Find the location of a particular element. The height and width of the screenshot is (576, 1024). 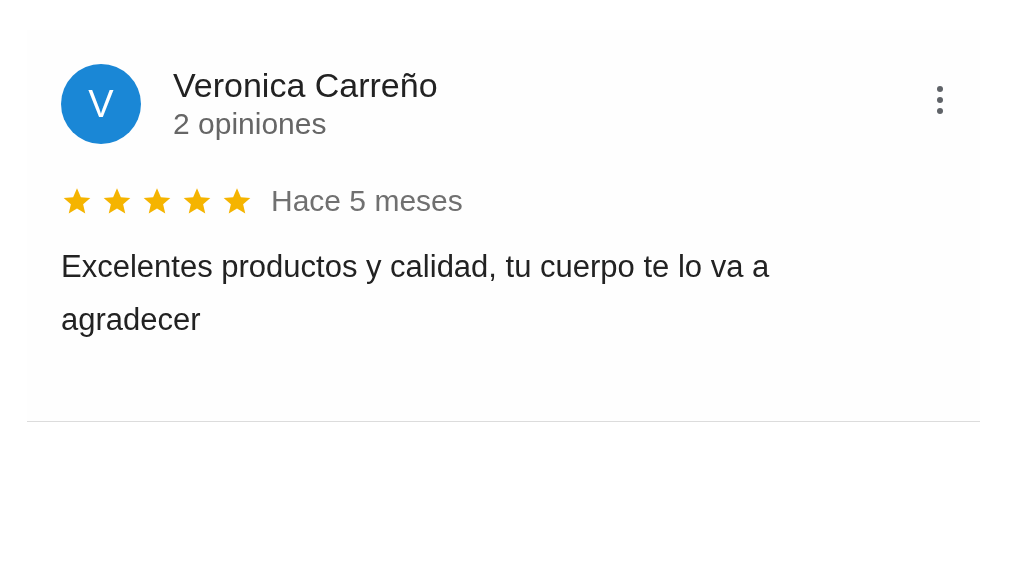

avatar: V is located at coordinates (101, 104).